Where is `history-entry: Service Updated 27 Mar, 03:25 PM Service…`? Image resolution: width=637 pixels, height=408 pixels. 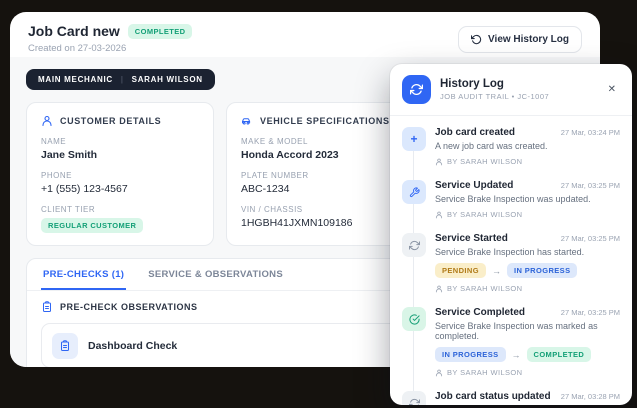 history-entry: Service Updated 27 Mar, 03:25 PM Service… is located at coordinates (511, 199).